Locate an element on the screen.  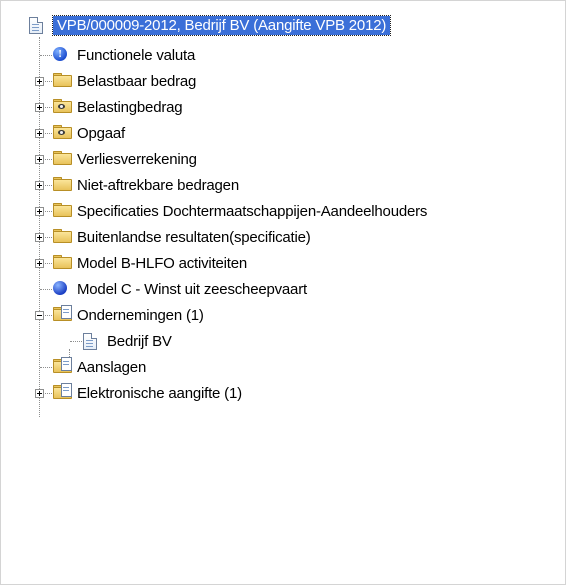
tree-node-label: Belastbaar bedrag is located at coordinates (137, 81).